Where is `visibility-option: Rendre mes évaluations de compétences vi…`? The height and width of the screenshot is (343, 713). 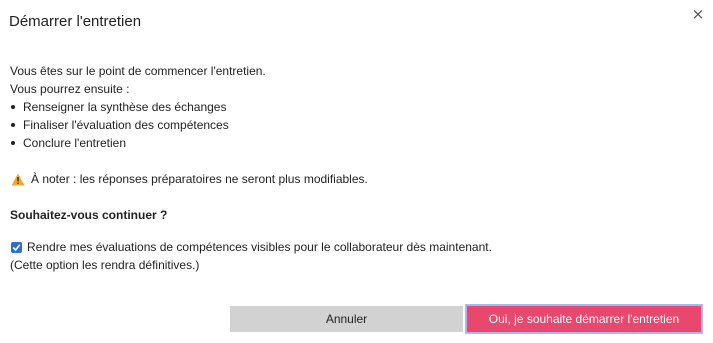 visibility-option: Rendre mes évaluations de compétences vi… is located at coordinates (355, 247).